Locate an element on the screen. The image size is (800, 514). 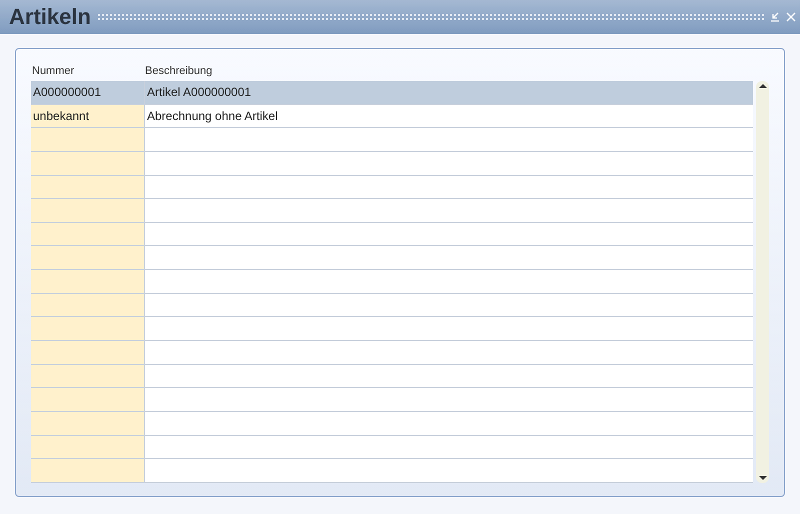
table-cell-text: A000000001 is located at coordinates (67, 93).